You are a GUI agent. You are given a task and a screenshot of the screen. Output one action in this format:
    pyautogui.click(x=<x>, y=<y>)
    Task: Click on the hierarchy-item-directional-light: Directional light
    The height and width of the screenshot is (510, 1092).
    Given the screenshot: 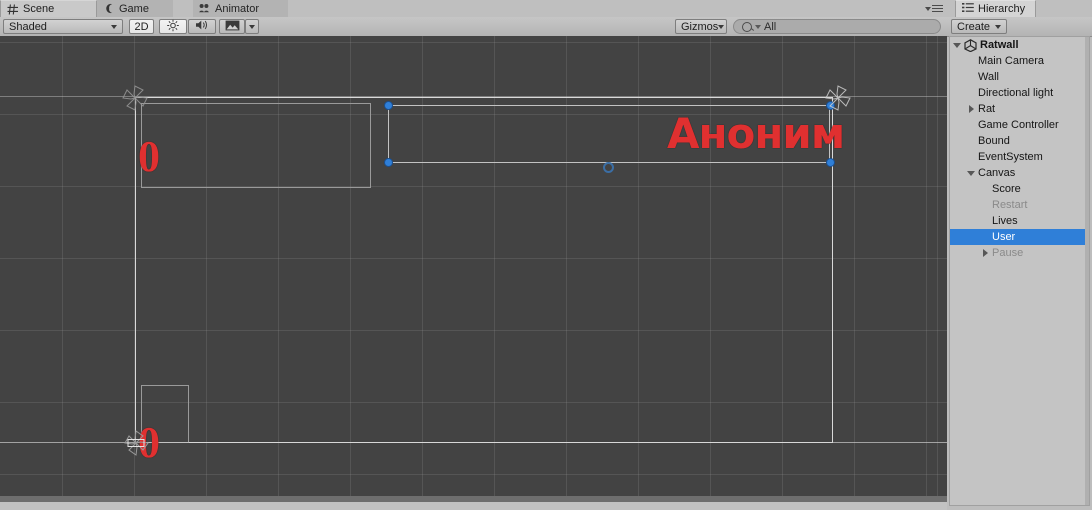 What is the action you would take?
    pyautogui.click(x=1019, y=93)
    